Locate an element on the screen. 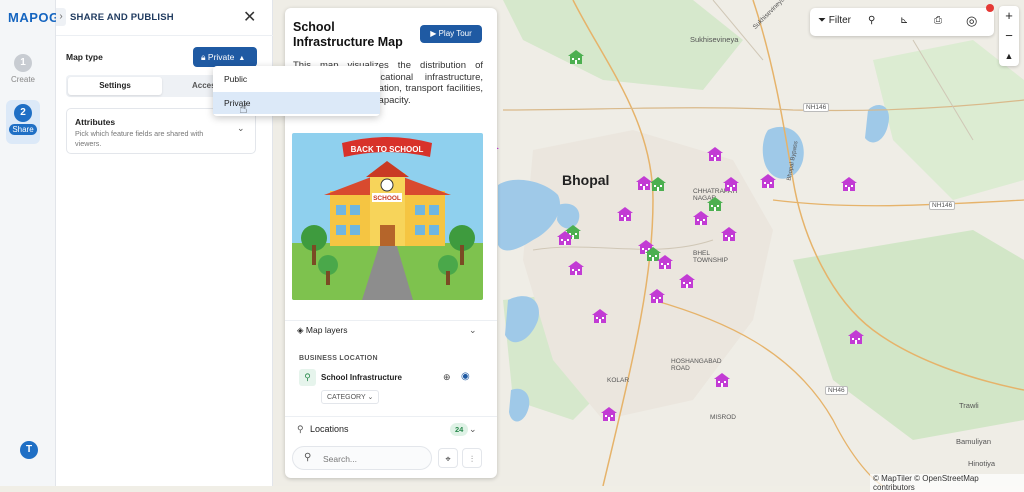 The height and width of the screenshot is (492, 1024). map-label: MISROD is located at coordinates (723, 417).